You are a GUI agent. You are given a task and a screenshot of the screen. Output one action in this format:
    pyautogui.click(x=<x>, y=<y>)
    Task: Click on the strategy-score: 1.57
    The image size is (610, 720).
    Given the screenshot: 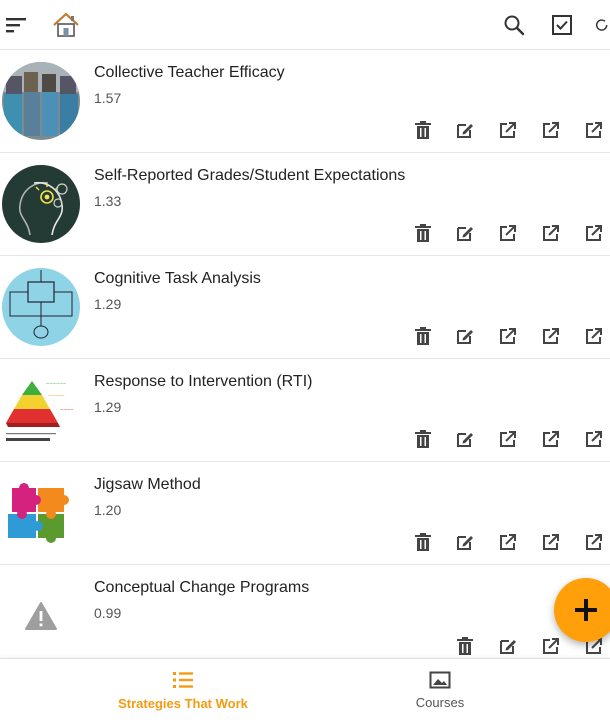 What is the action you would take?
    pyautogui.click(x=108, y=98)
    